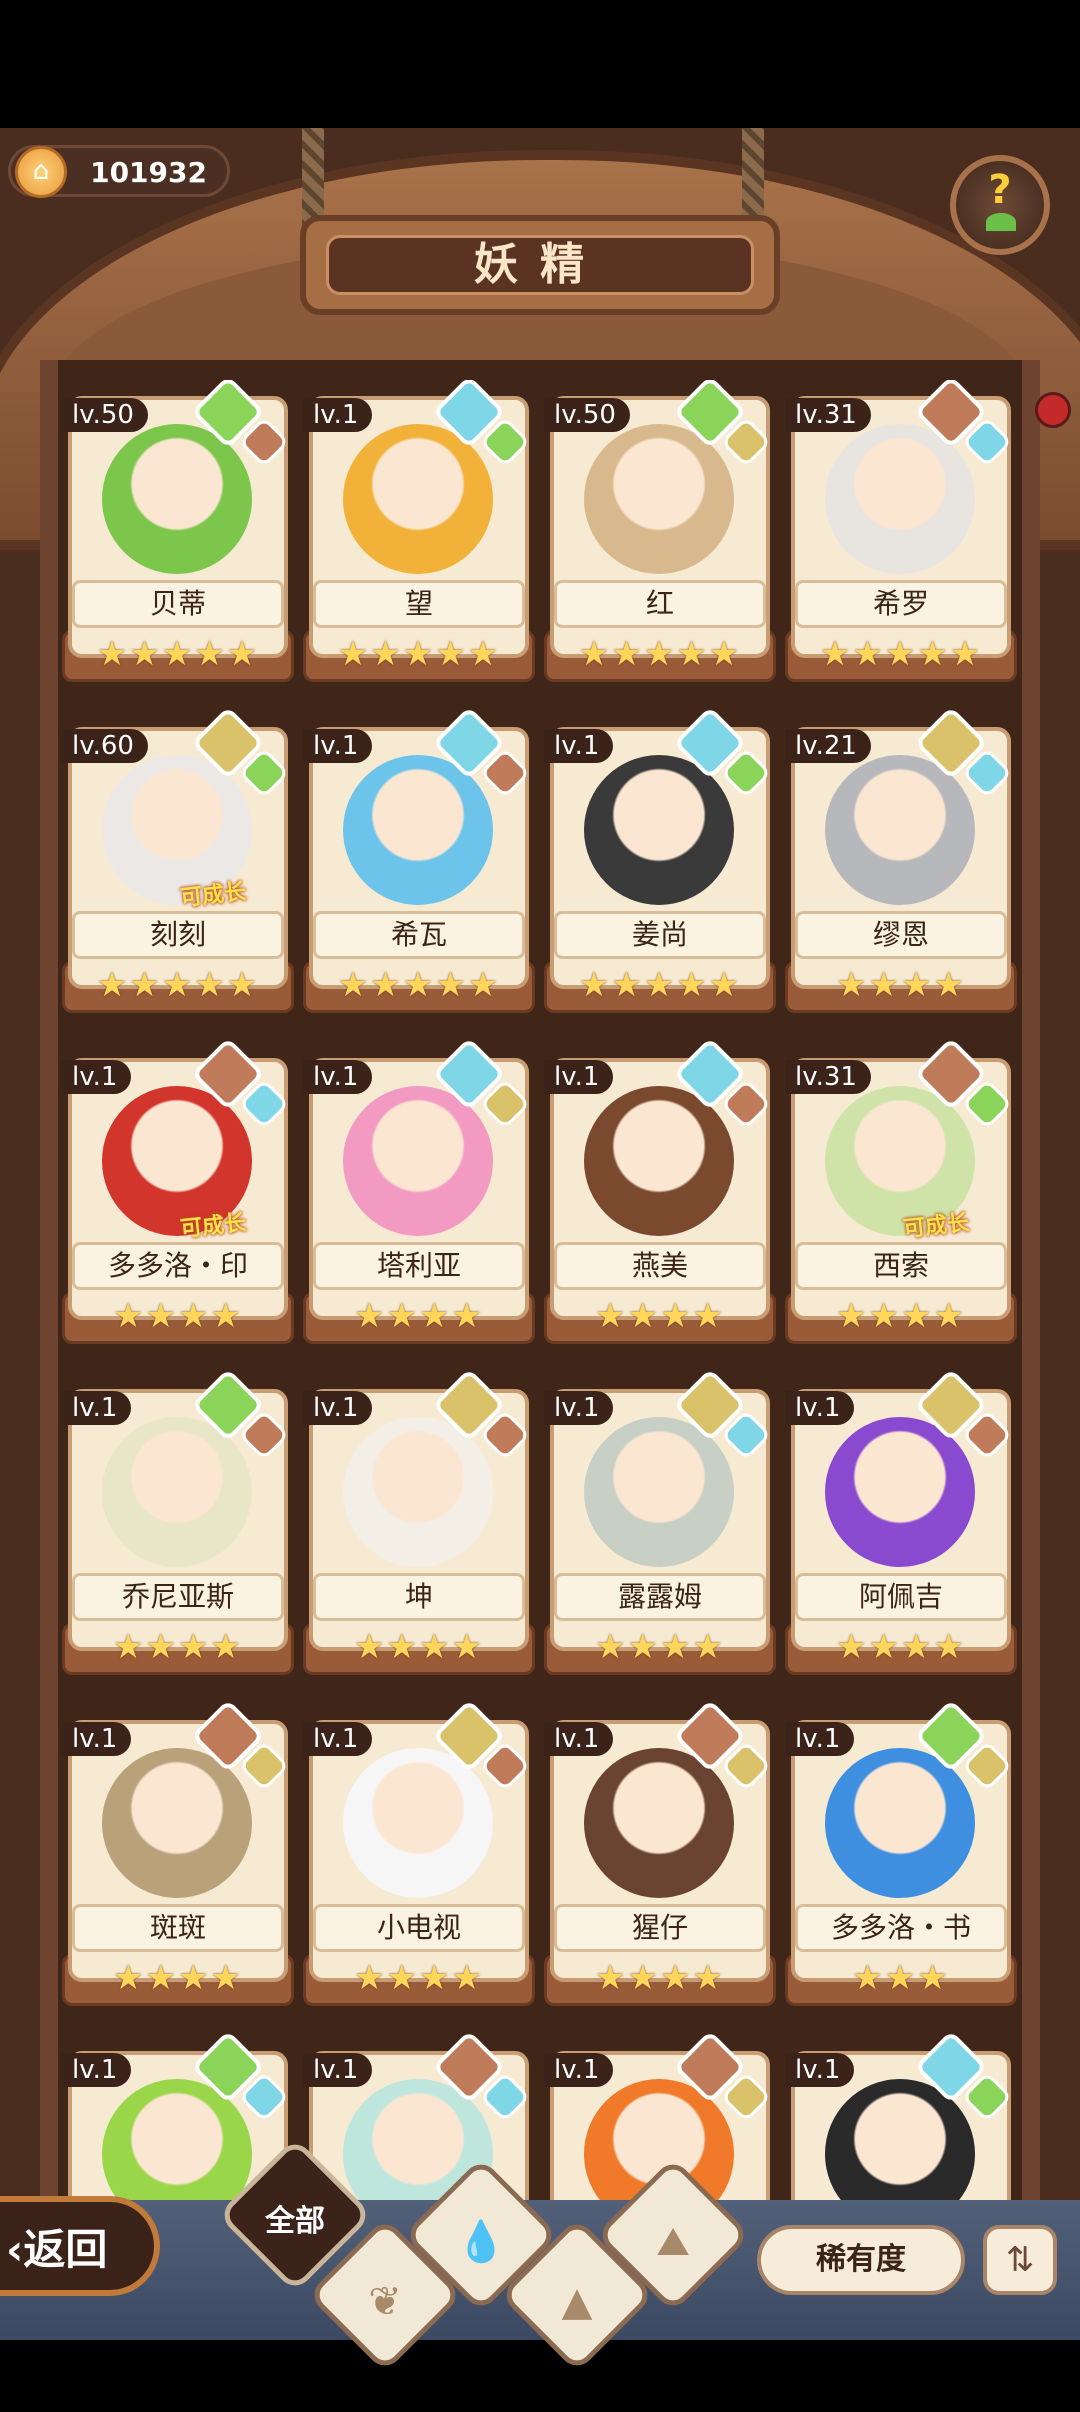 Image resolution: width=1080 pixels, height=2412 pixels. Describe the element at coordinates (213, 1226) in the screenshot. I see `growable-badge: 可成长` at that location.